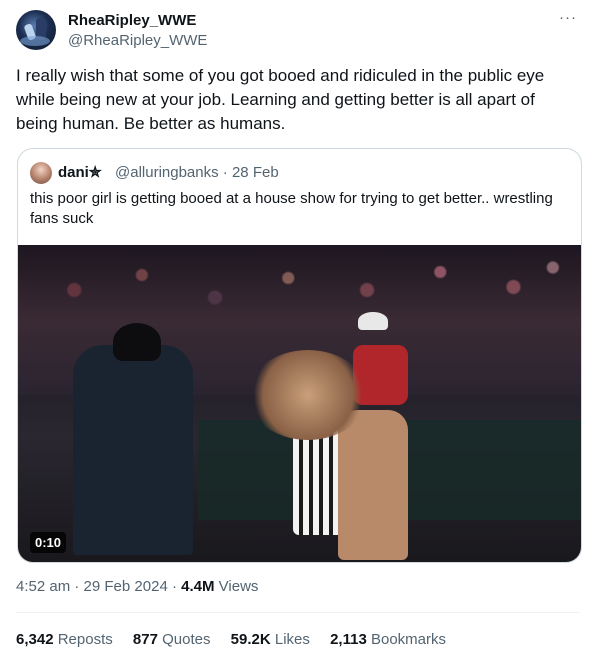  What do you see at coordinates (137, 40) in the screenshot?
I see `author-handle: @RheaRipley_WWE` at bounding box center [137, 40].